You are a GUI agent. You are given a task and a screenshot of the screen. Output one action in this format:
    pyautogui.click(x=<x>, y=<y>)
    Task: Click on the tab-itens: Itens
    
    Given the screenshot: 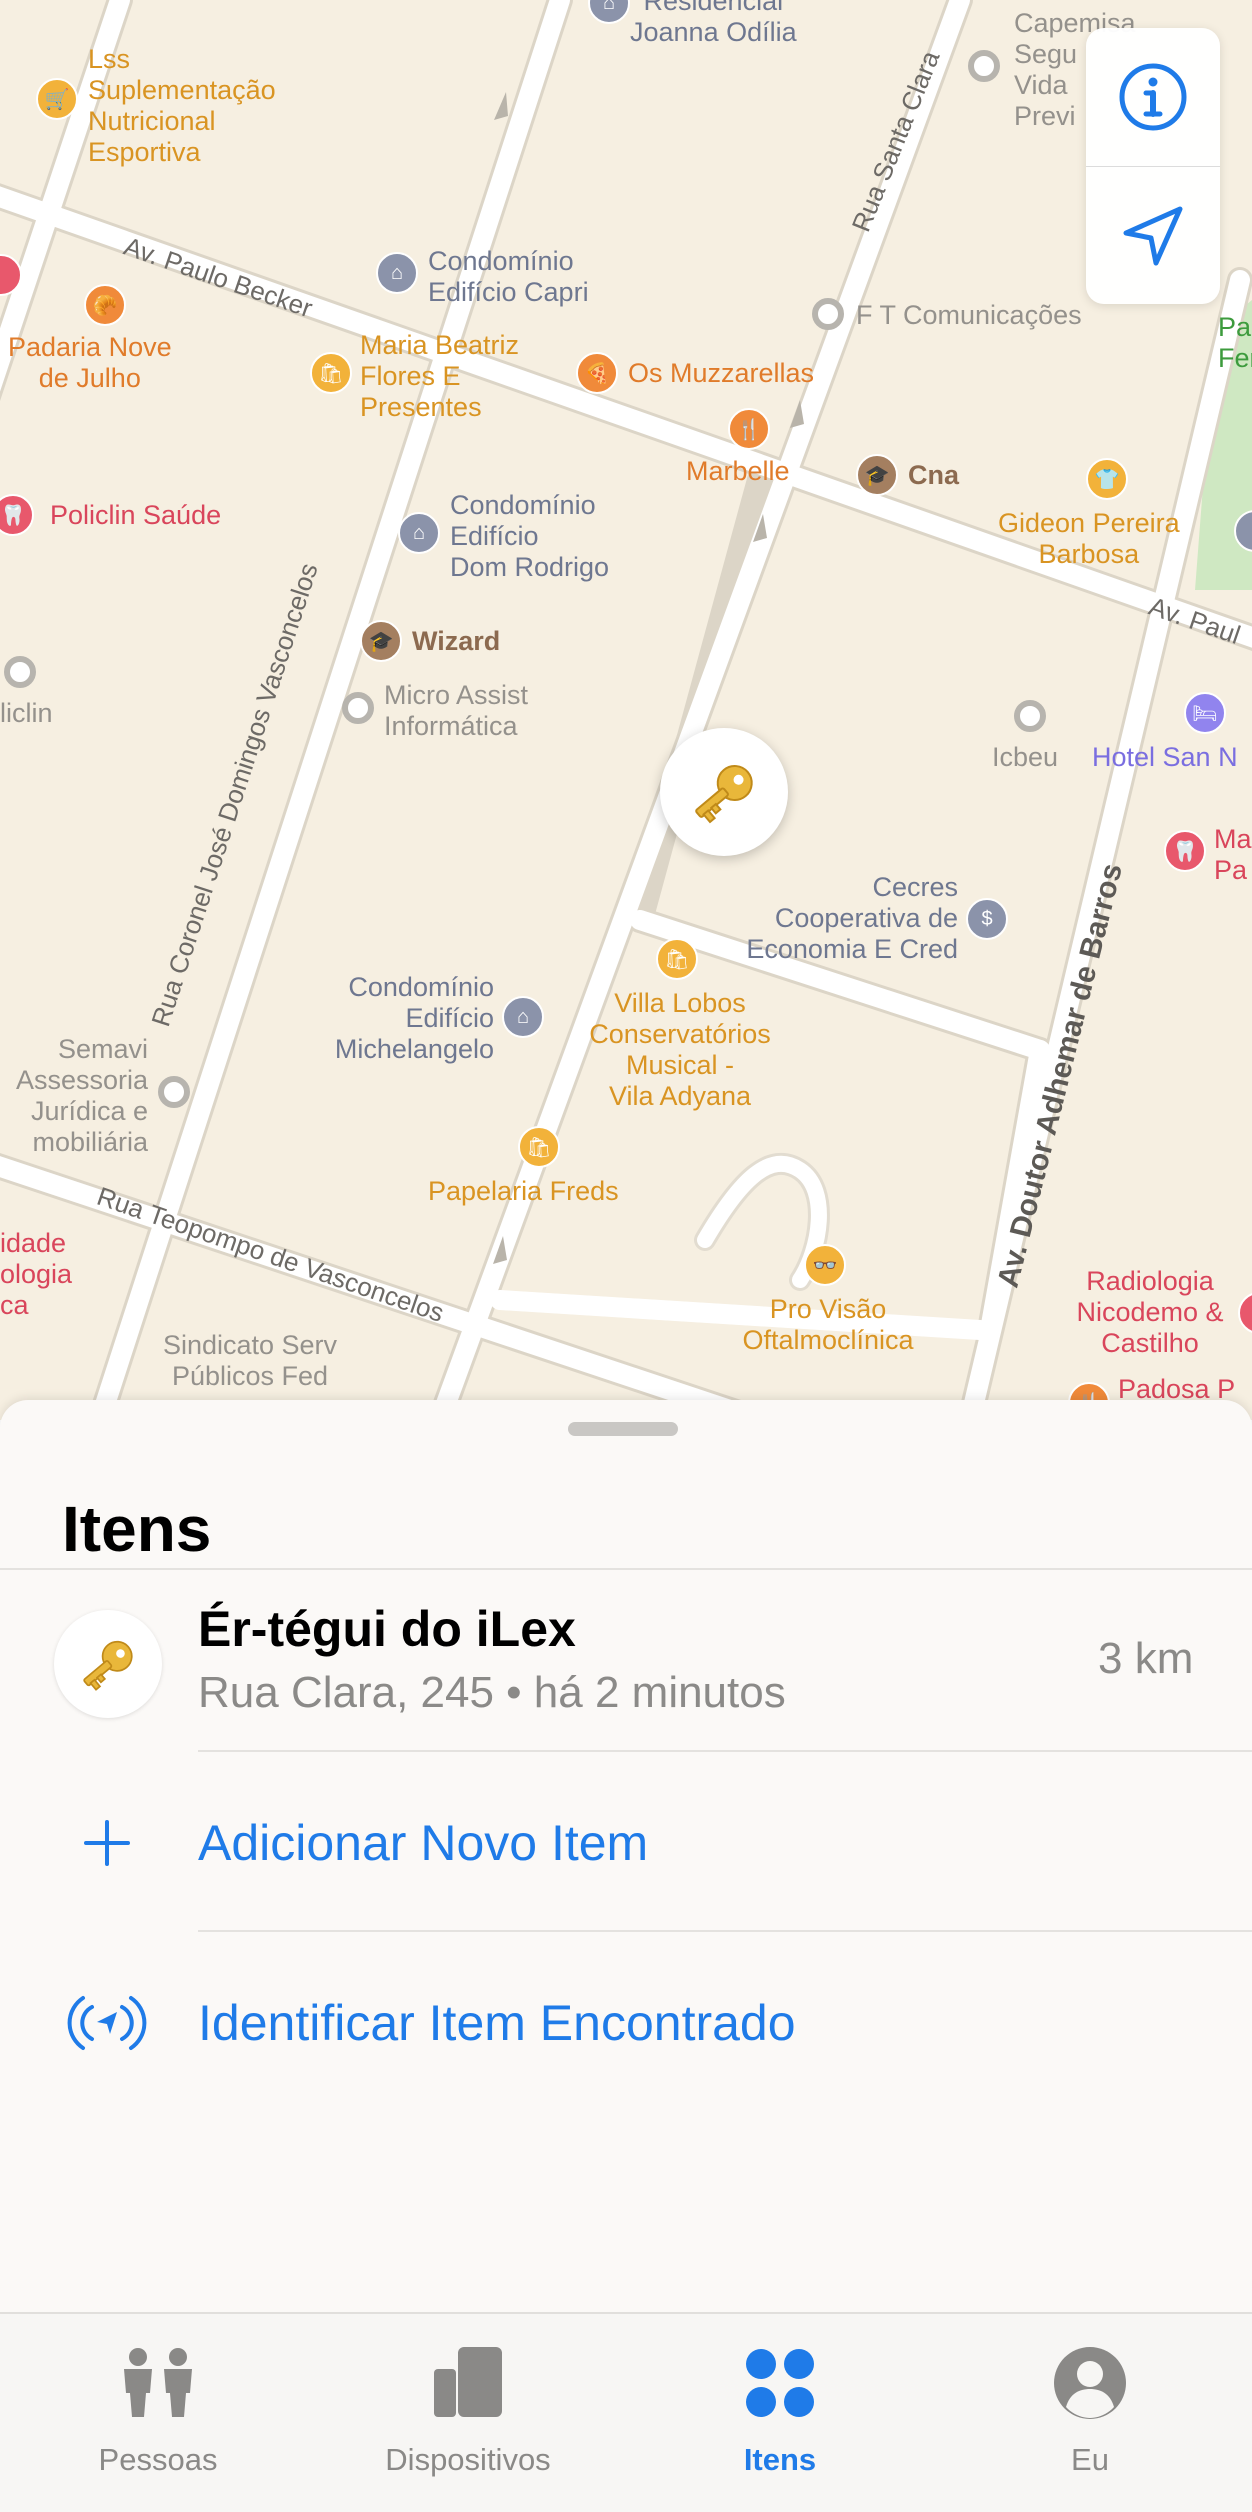 What is the action you would take?
    pyautogui.click(x=780, y=2414)
    